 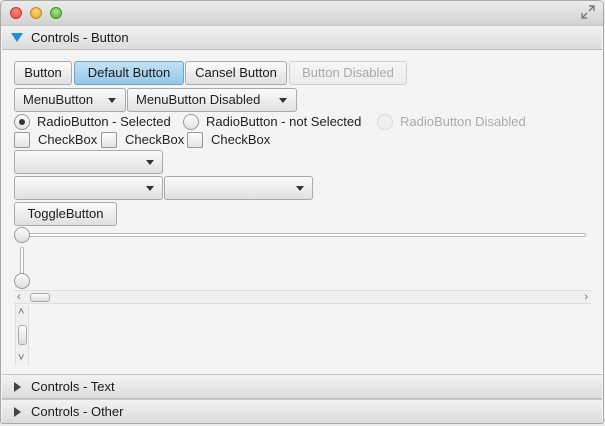 I want to click on checkbox-1-label: CheckBox, so click(x=68, y=139).